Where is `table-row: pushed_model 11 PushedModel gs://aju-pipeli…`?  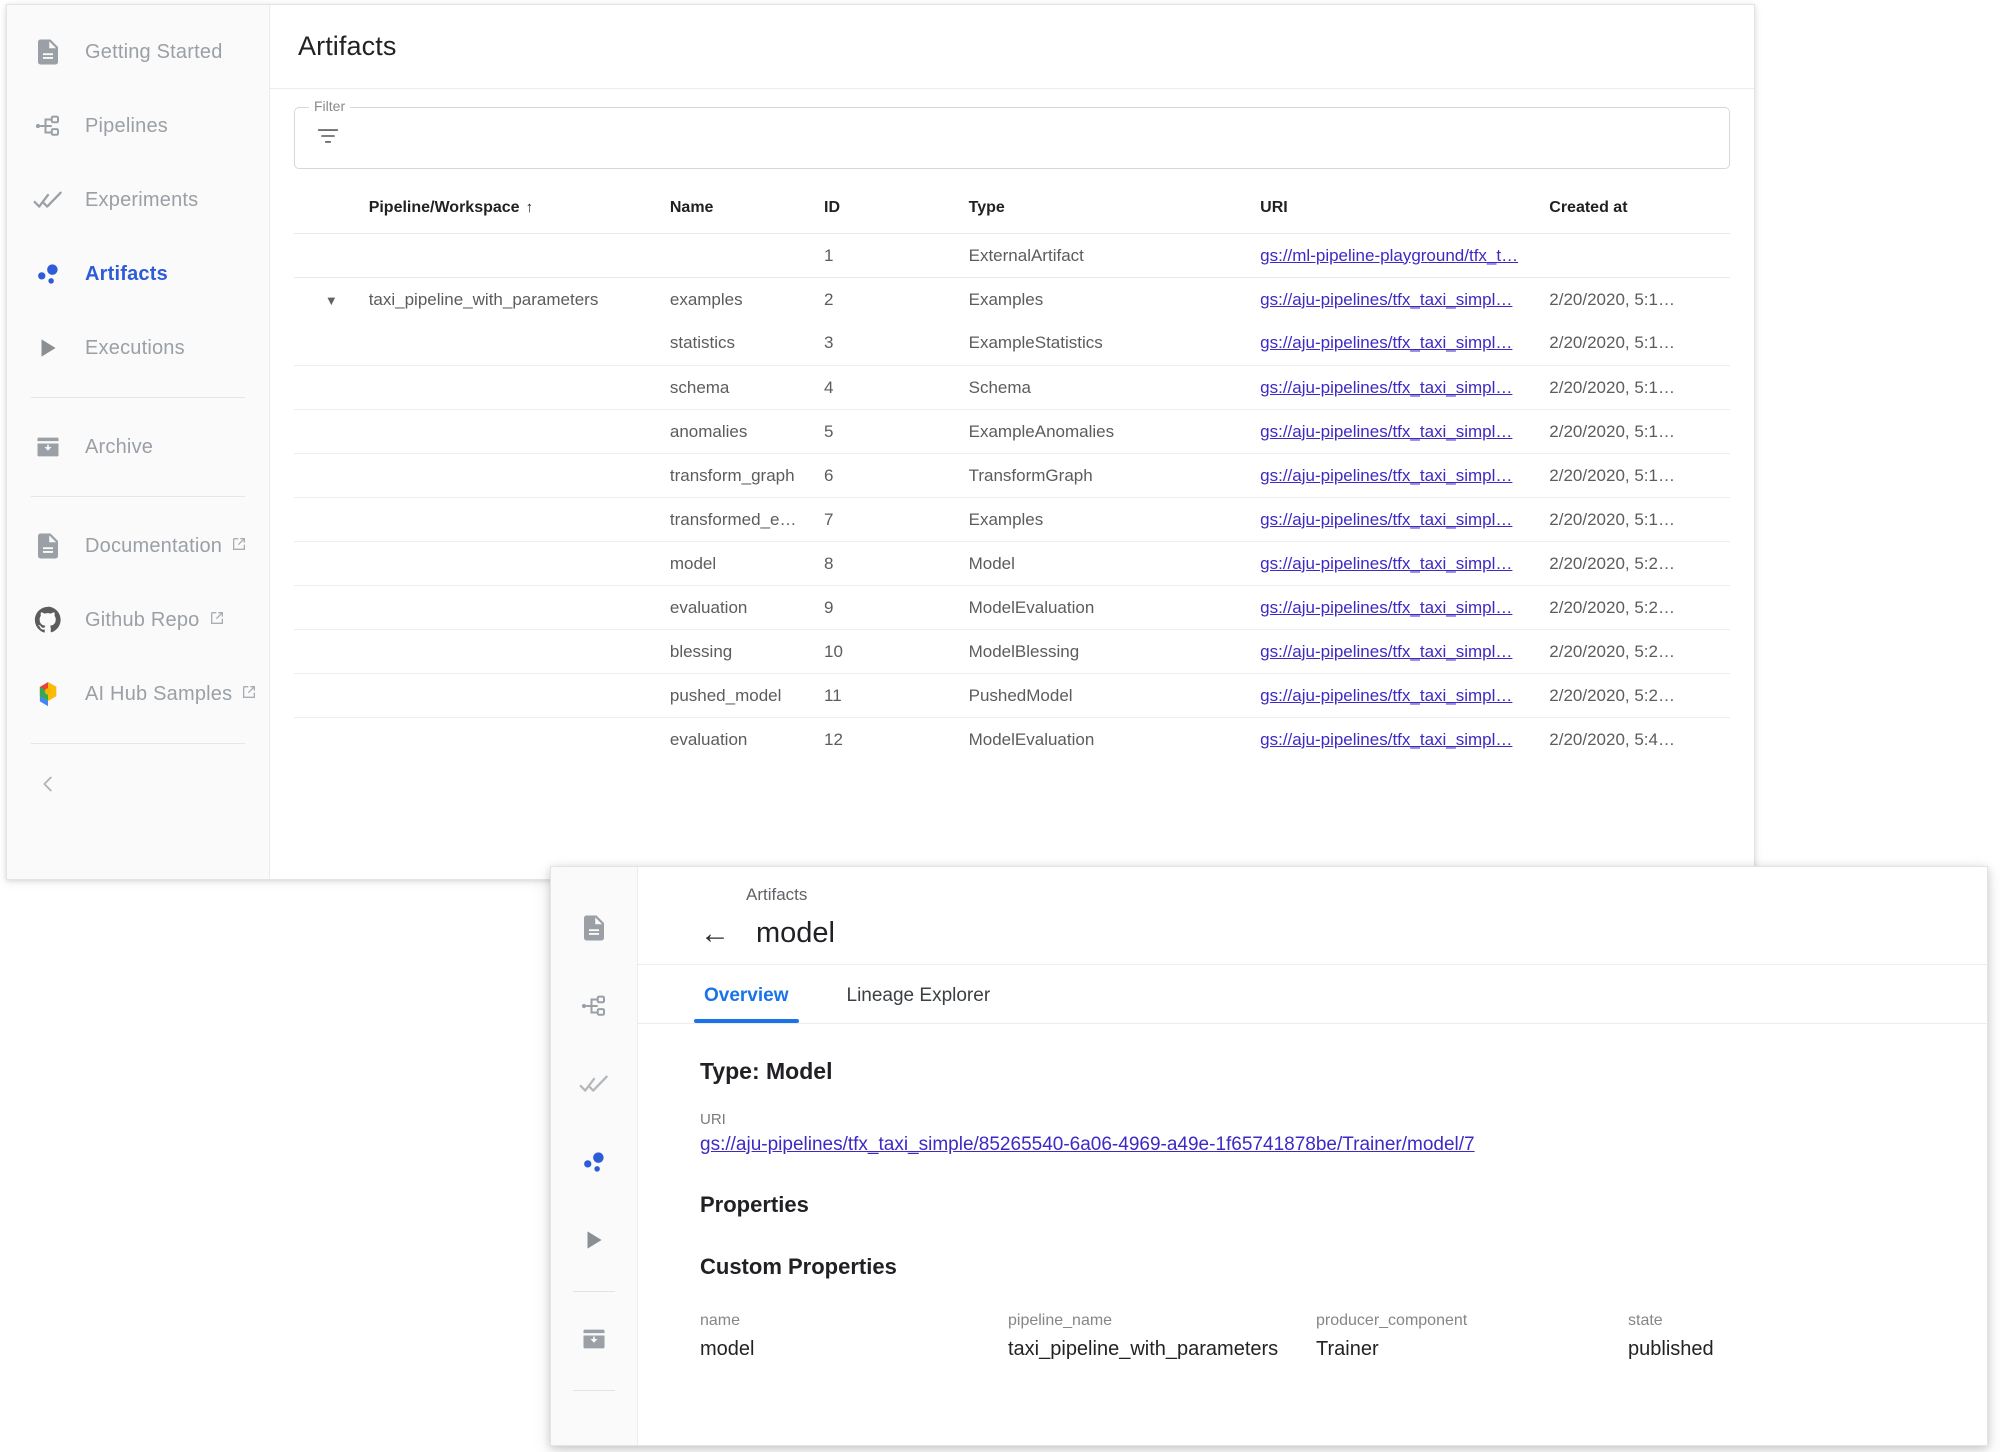
table-row: pushed_model 11 PushedModel gs://aju-pipeli… is located at coordinates (1012, 695).